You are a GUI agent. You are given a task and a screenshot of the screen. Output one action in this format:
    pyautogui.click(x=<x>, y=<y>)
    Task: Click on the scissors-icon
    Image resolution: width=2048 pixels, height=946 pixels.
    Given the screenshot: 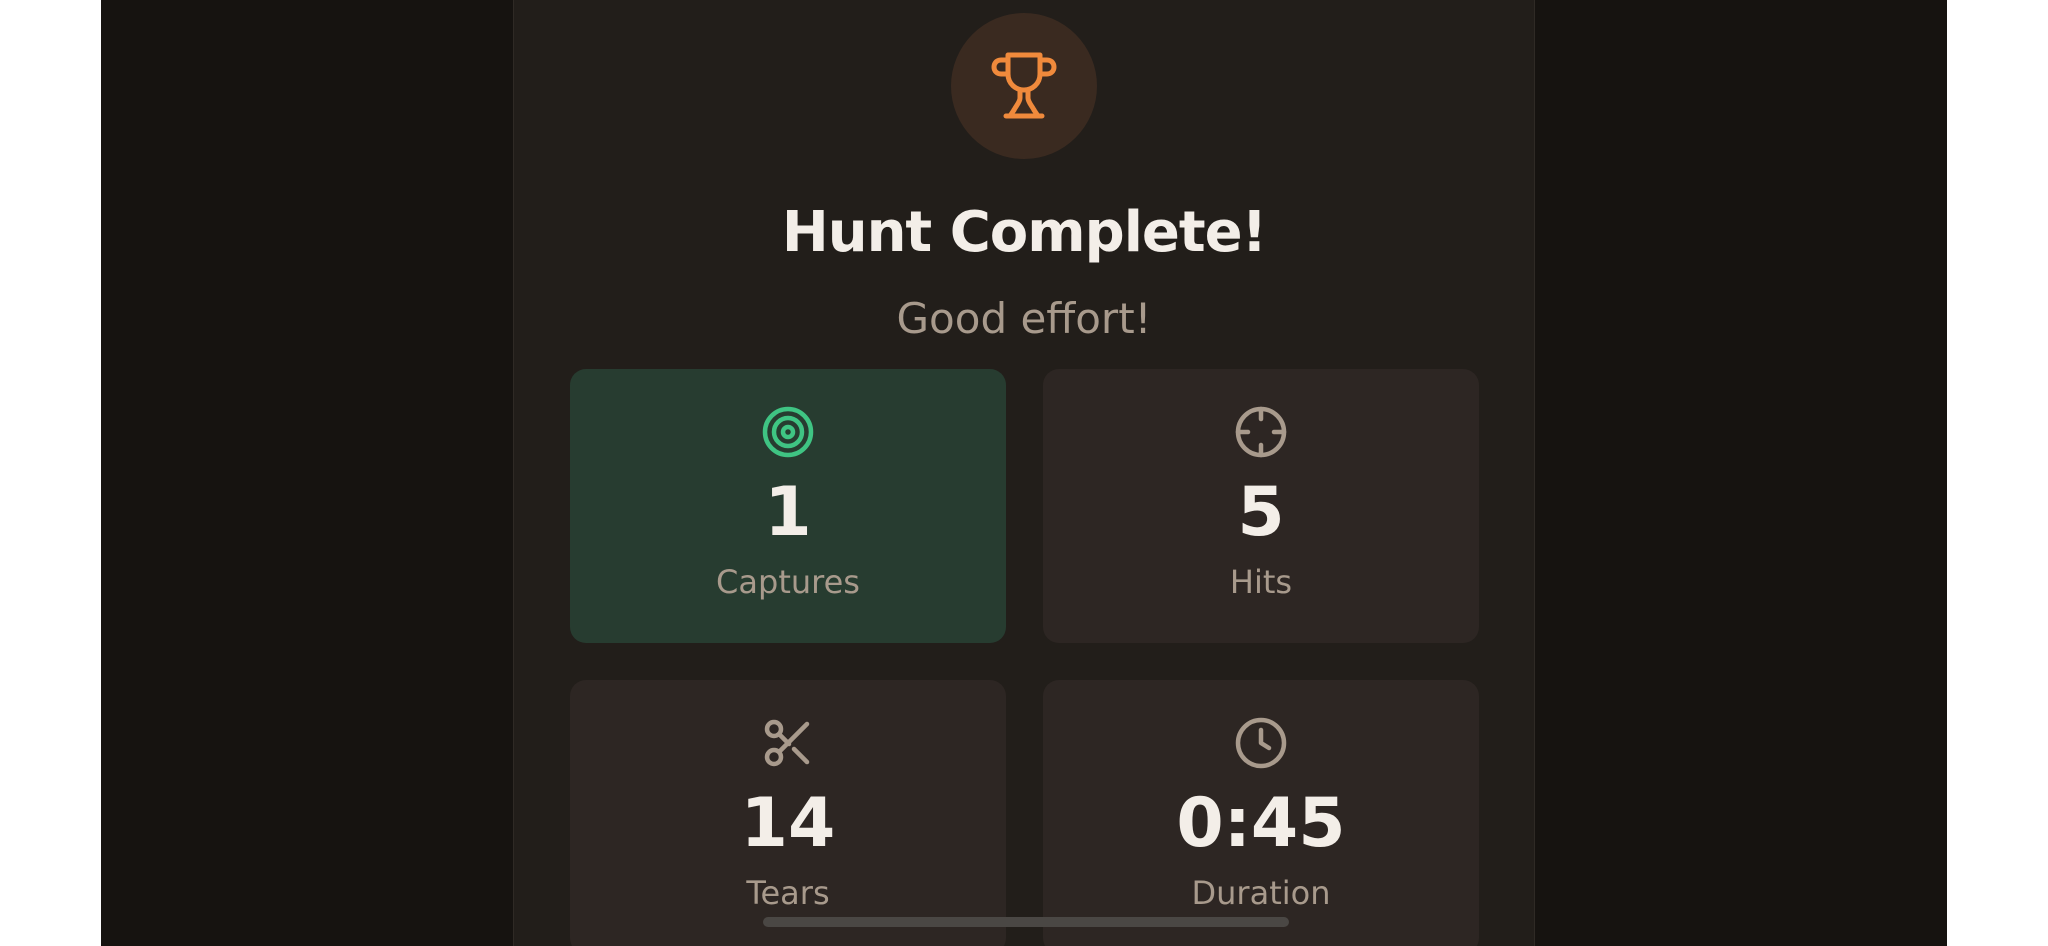 What is the action you would take?
    pyautogui.click(x=787, y=743)
    